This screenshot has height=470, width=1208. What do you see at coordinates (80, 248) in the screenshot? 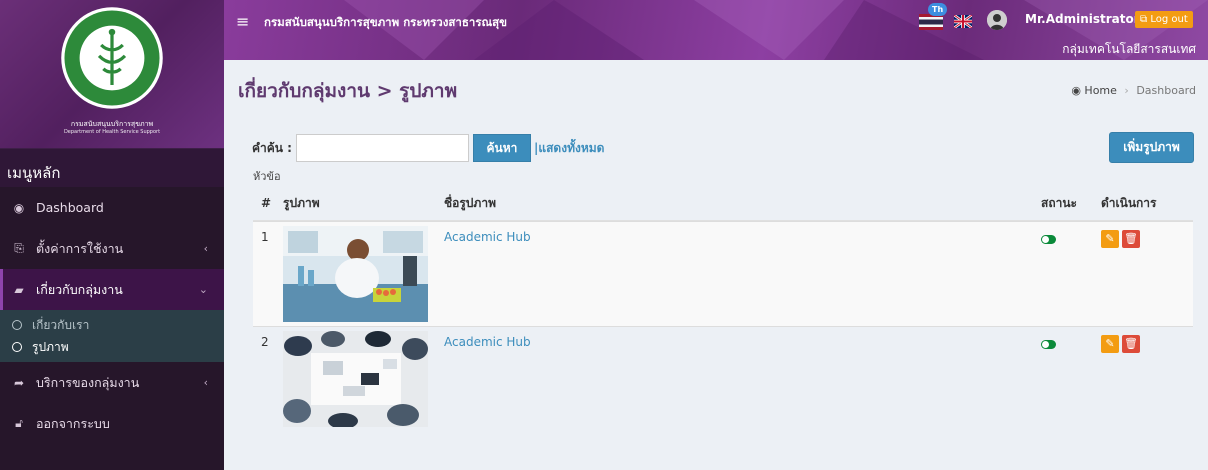
I see `sidebar-item-label: ตั้งค่าการใช้งาน` at bounding box center [80, 248].